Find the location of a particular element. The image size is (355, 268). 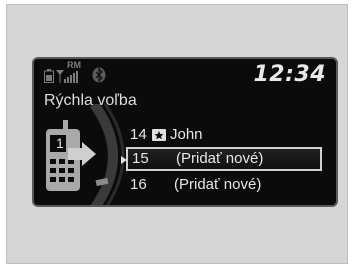

status-bar: RM 12:34 is located at coordinates (185, 74).